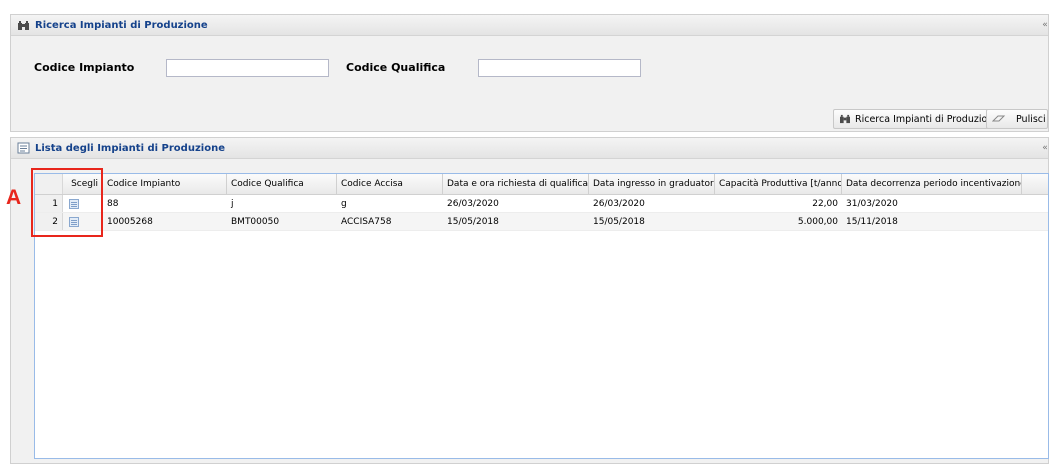 The height and width of the screenshot is (464, 1049). Describe the element at coordinates (872, 221) in the screenshot. I see `cell-data-decorrenza: 15/11/2018` at that location.